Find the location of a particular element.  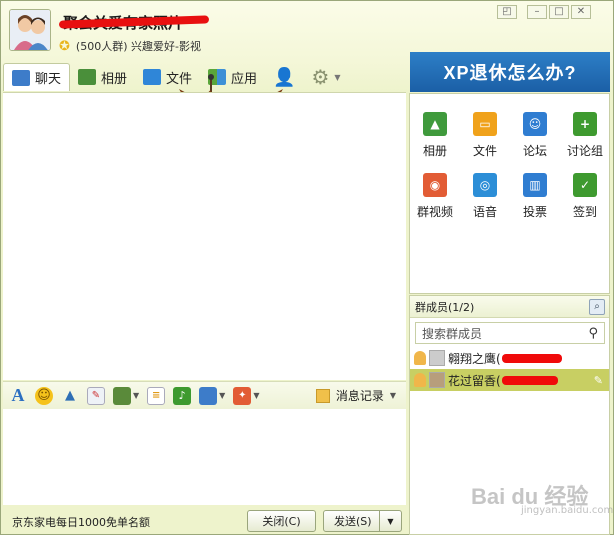

tab-chat: 聊天 is located at coordinates (37, 77).